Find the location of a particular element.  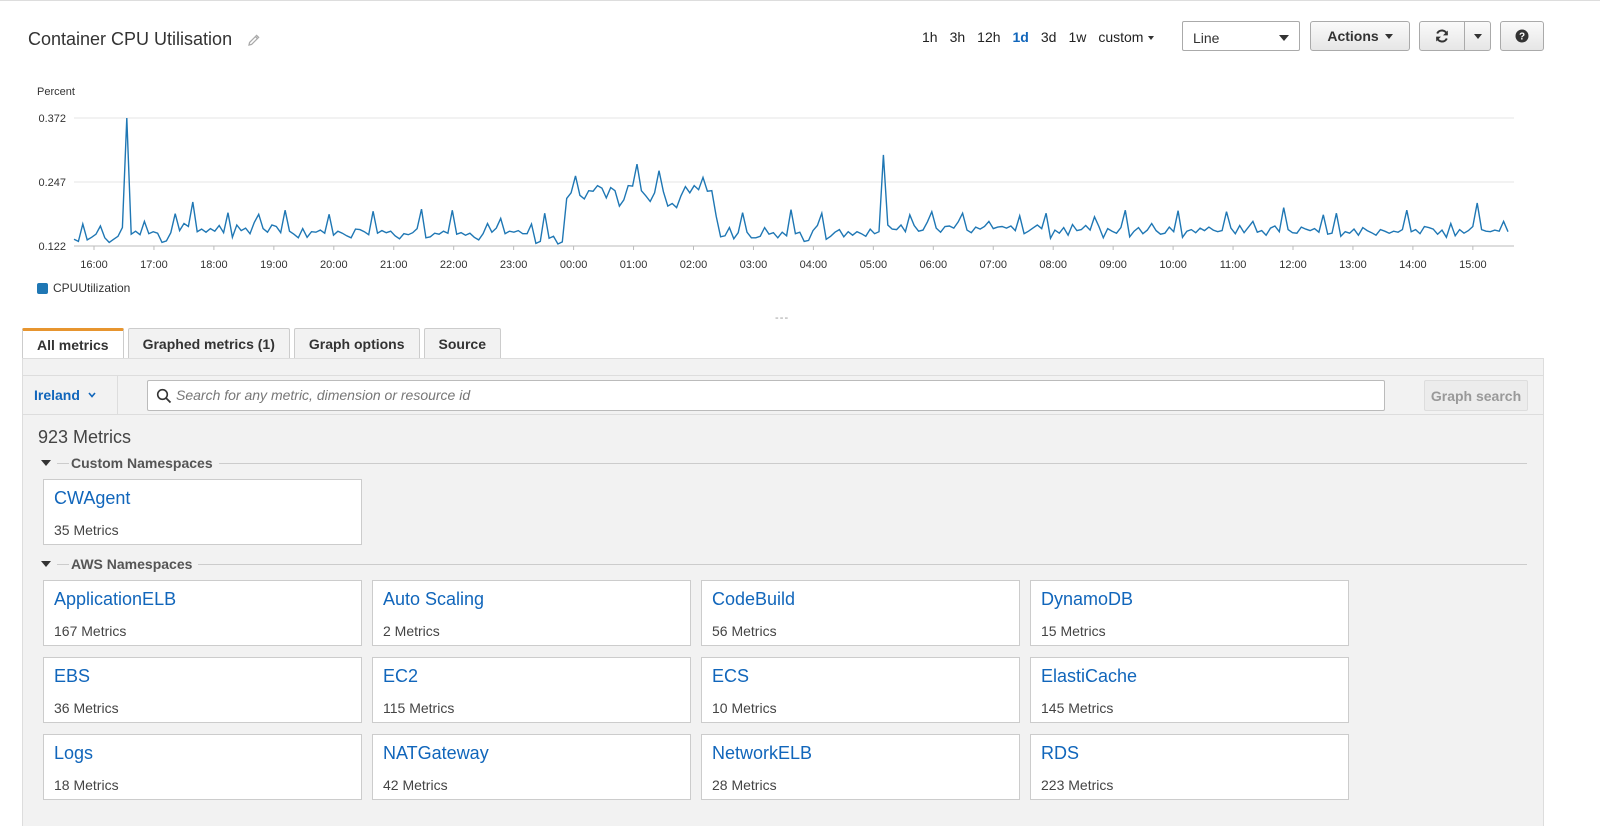

range-3d: 3d is located at coordinates (1049, 37).